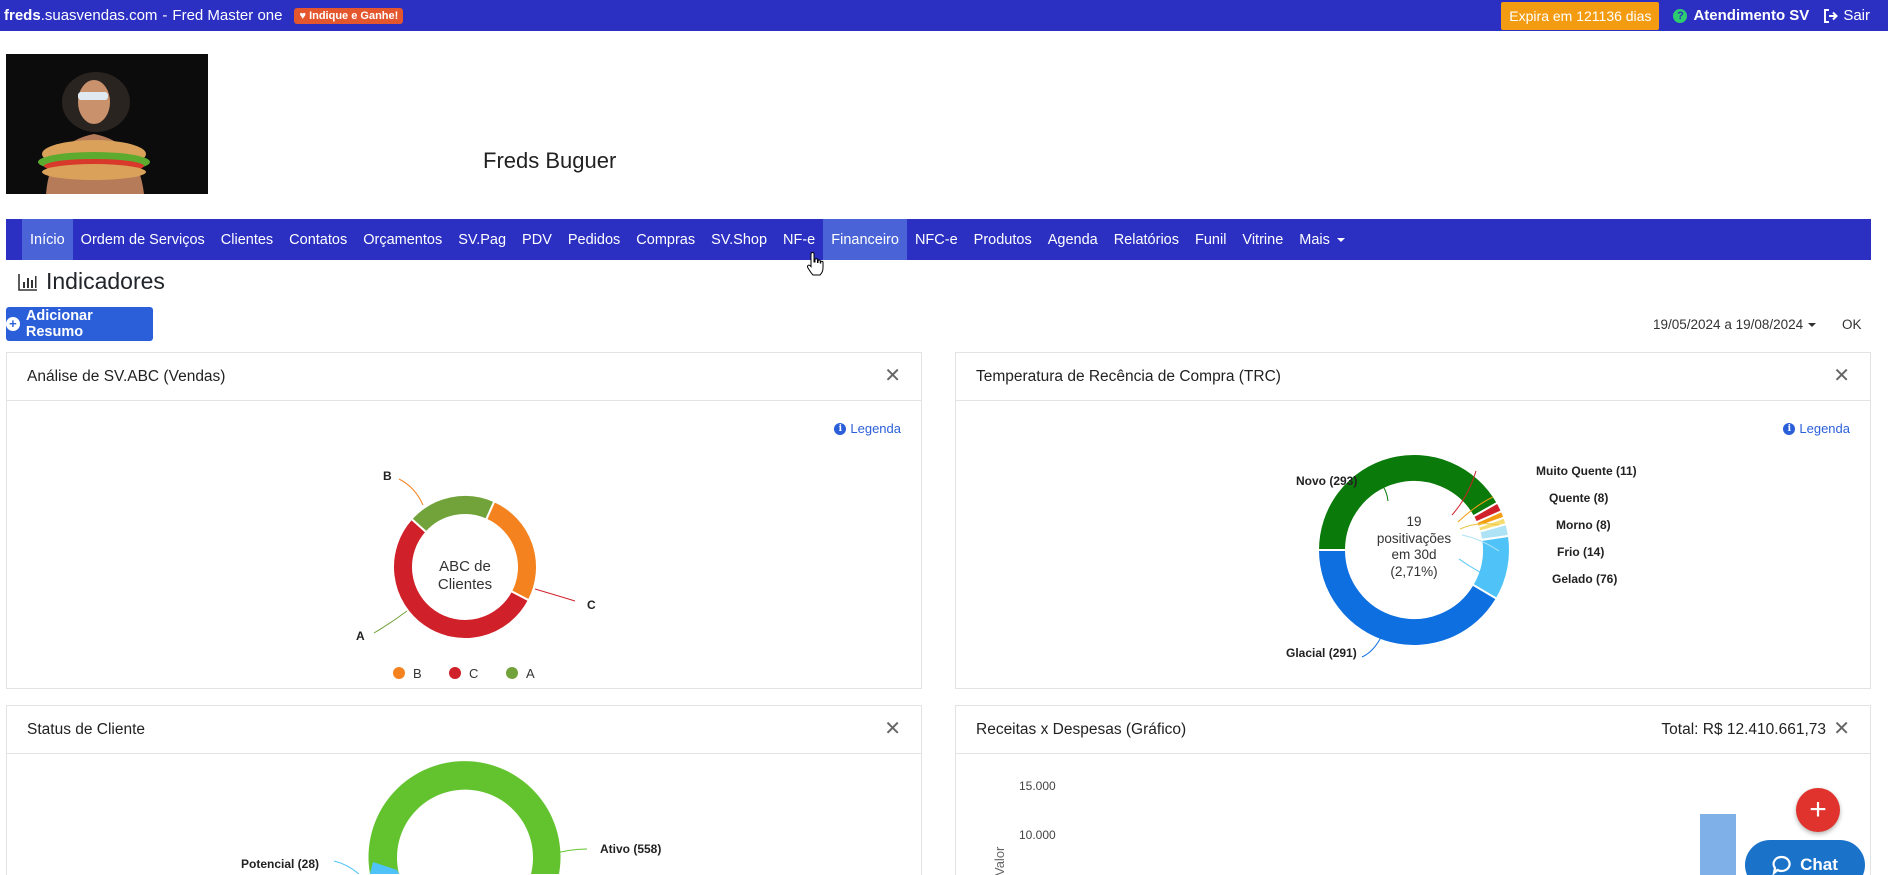 This screenshot has width=1888, height=875. I want to click on label-morno: Morno (8), so click(1583, 525).